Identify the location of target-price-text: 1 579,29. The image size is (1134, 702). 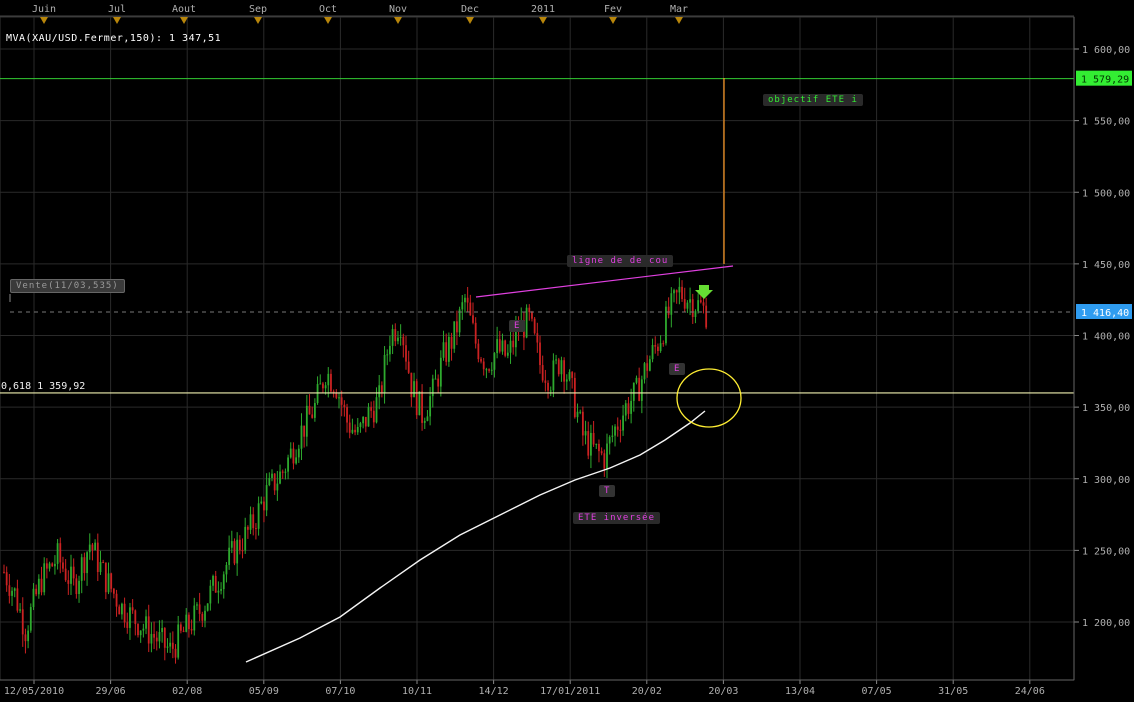
(1105, 80).